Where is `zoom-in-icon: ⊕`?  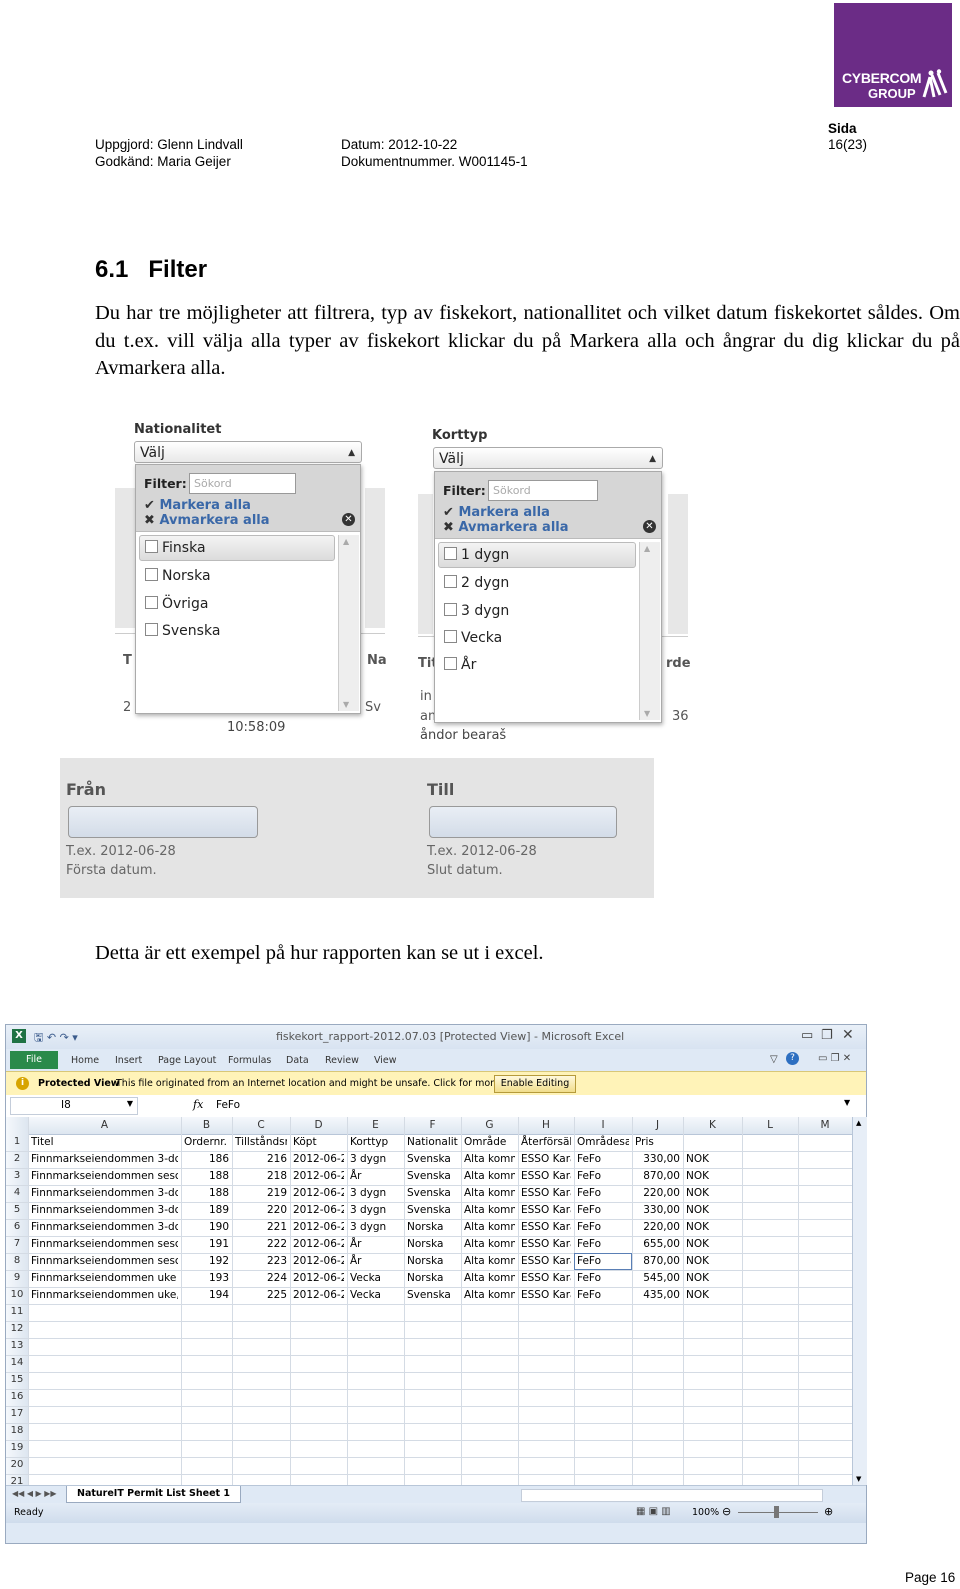 zoom-in-icon: ⊕ is located at coordinates (828, 1511).